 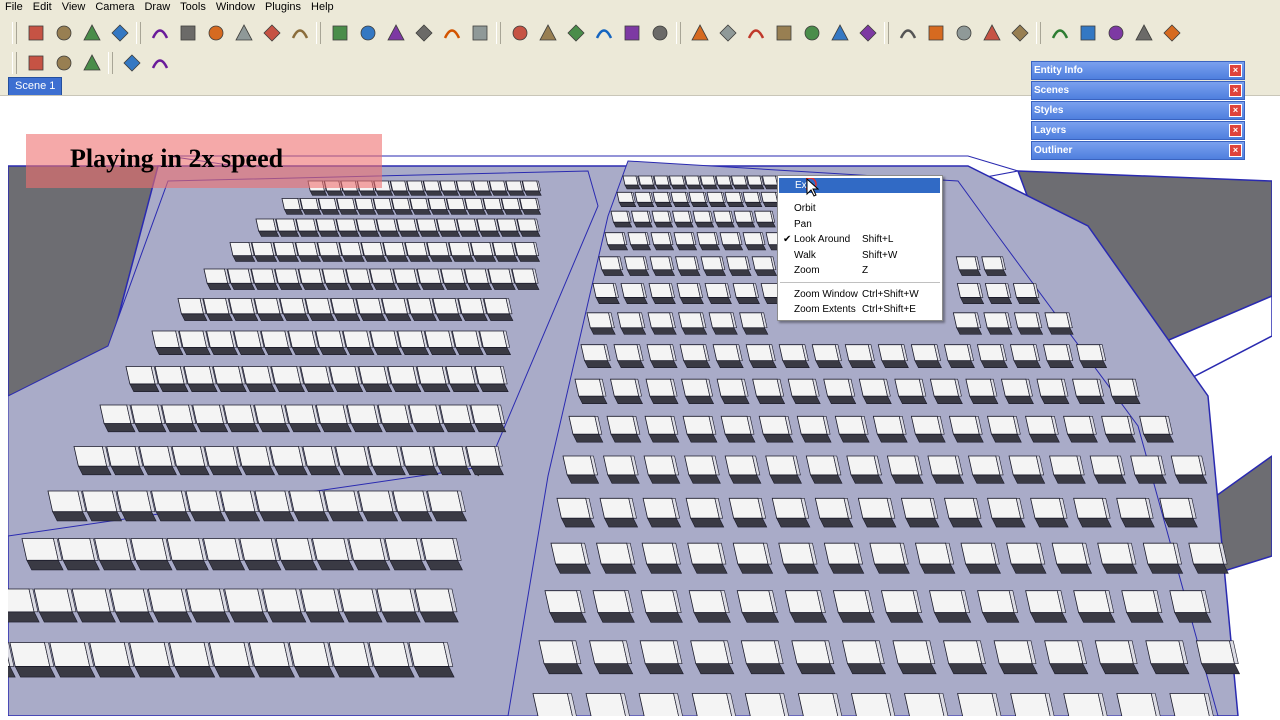 What do you see at coordinates (1138, 70) in the screenshot?
I see `tray-entity-info: Entity Info ×` at bounding box center [1138, 70].